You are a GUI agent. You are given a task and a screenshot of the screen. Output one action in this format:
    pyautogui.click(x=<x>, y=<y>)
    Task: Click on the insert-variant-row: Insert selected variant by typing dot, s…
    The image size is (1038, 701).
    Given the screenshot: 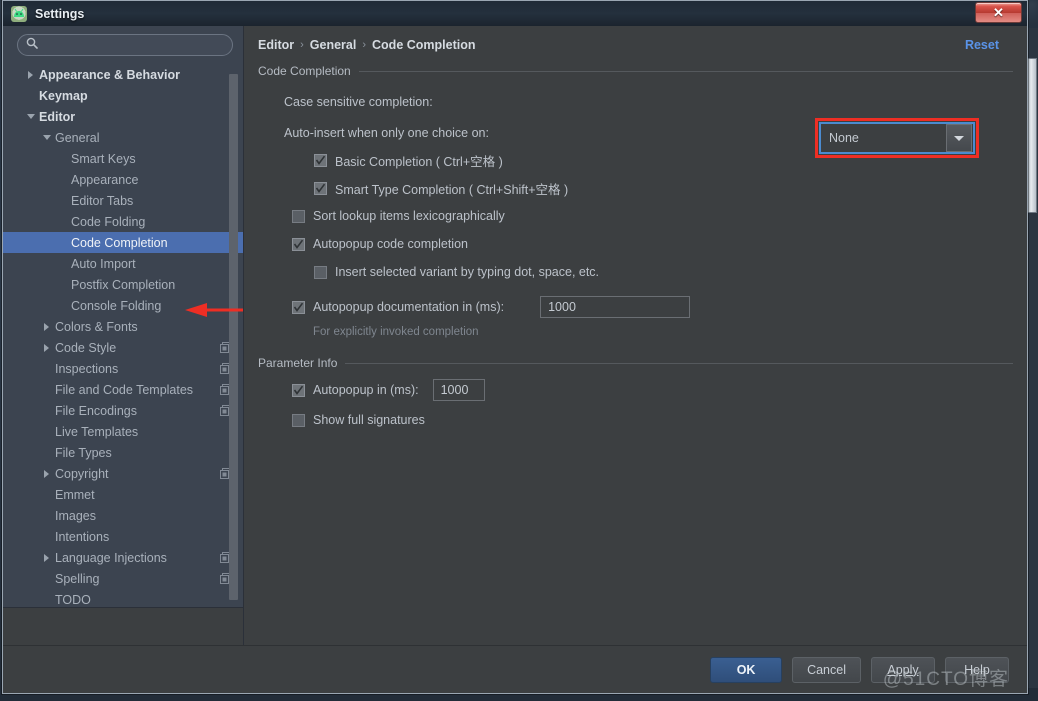 What is the action you would take?
    pyautogui.click(x=635, y=272)
    